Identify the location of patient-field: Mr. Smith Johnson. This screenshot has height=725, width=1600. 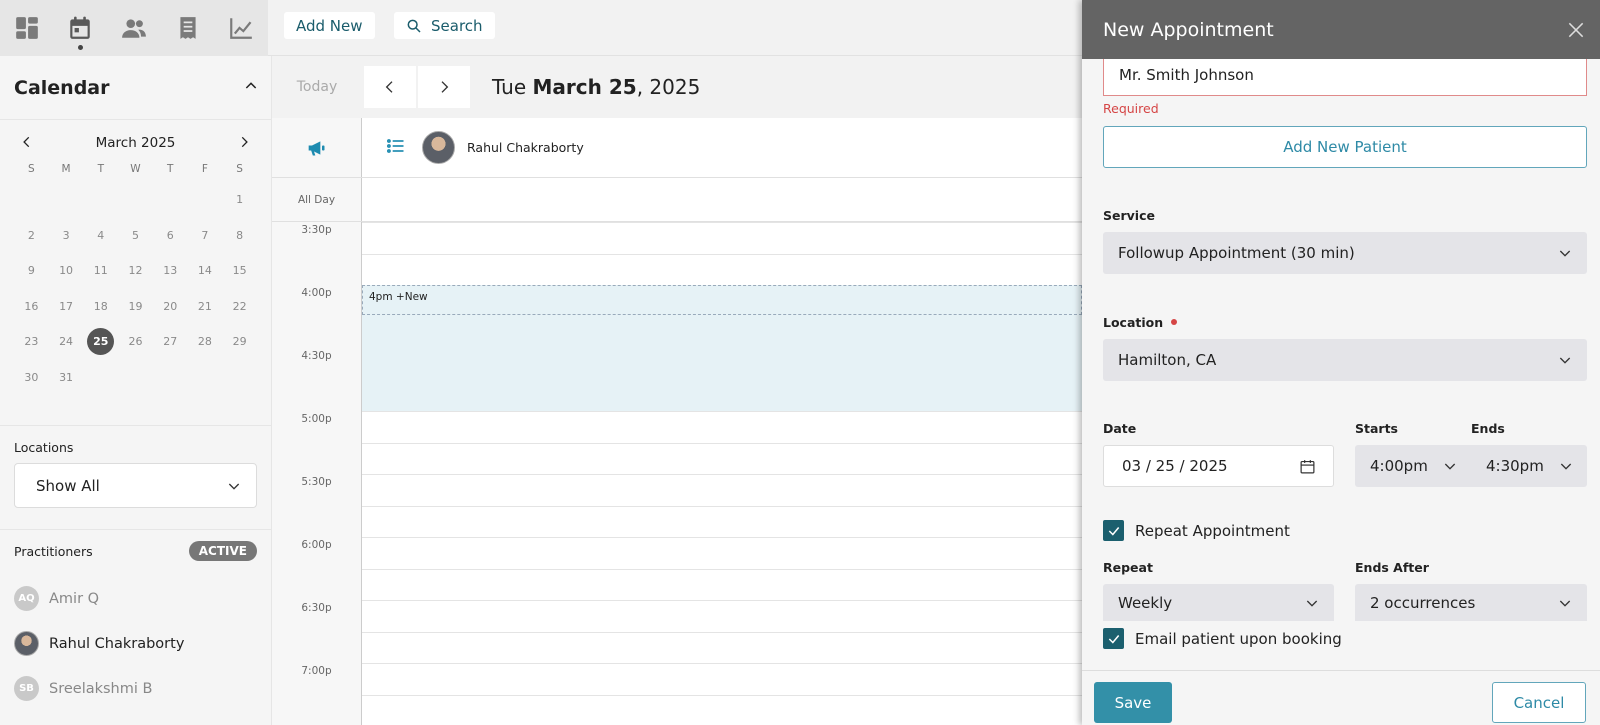
(1345, 77).